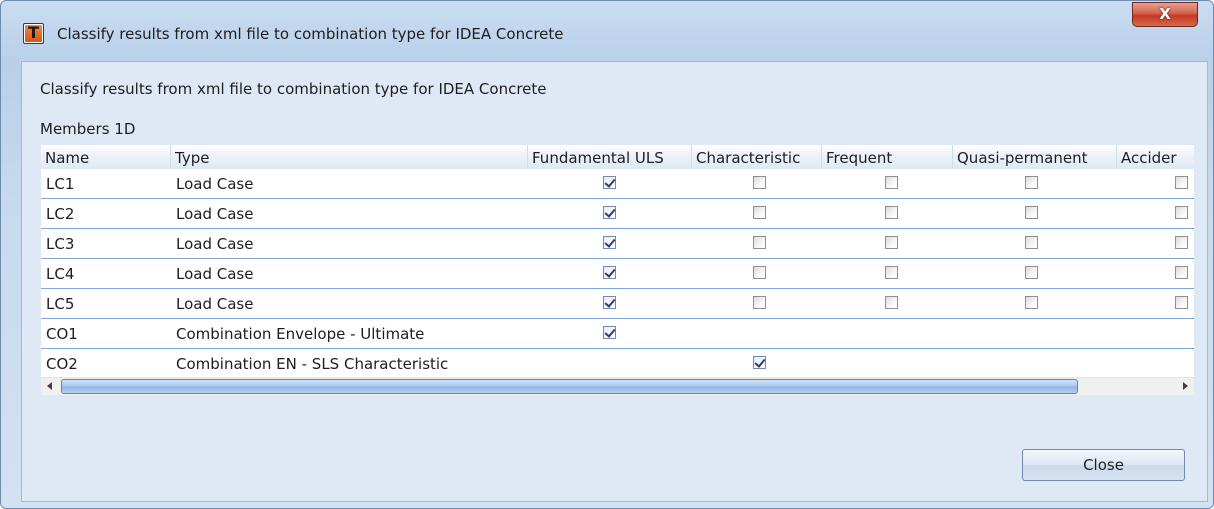 This screenshot has width=1214, height=509. What do you see at coordinates (617, 244) in the screenshot?
I see `table-row: LC3 Load Case` at bounding box center [617, 244].